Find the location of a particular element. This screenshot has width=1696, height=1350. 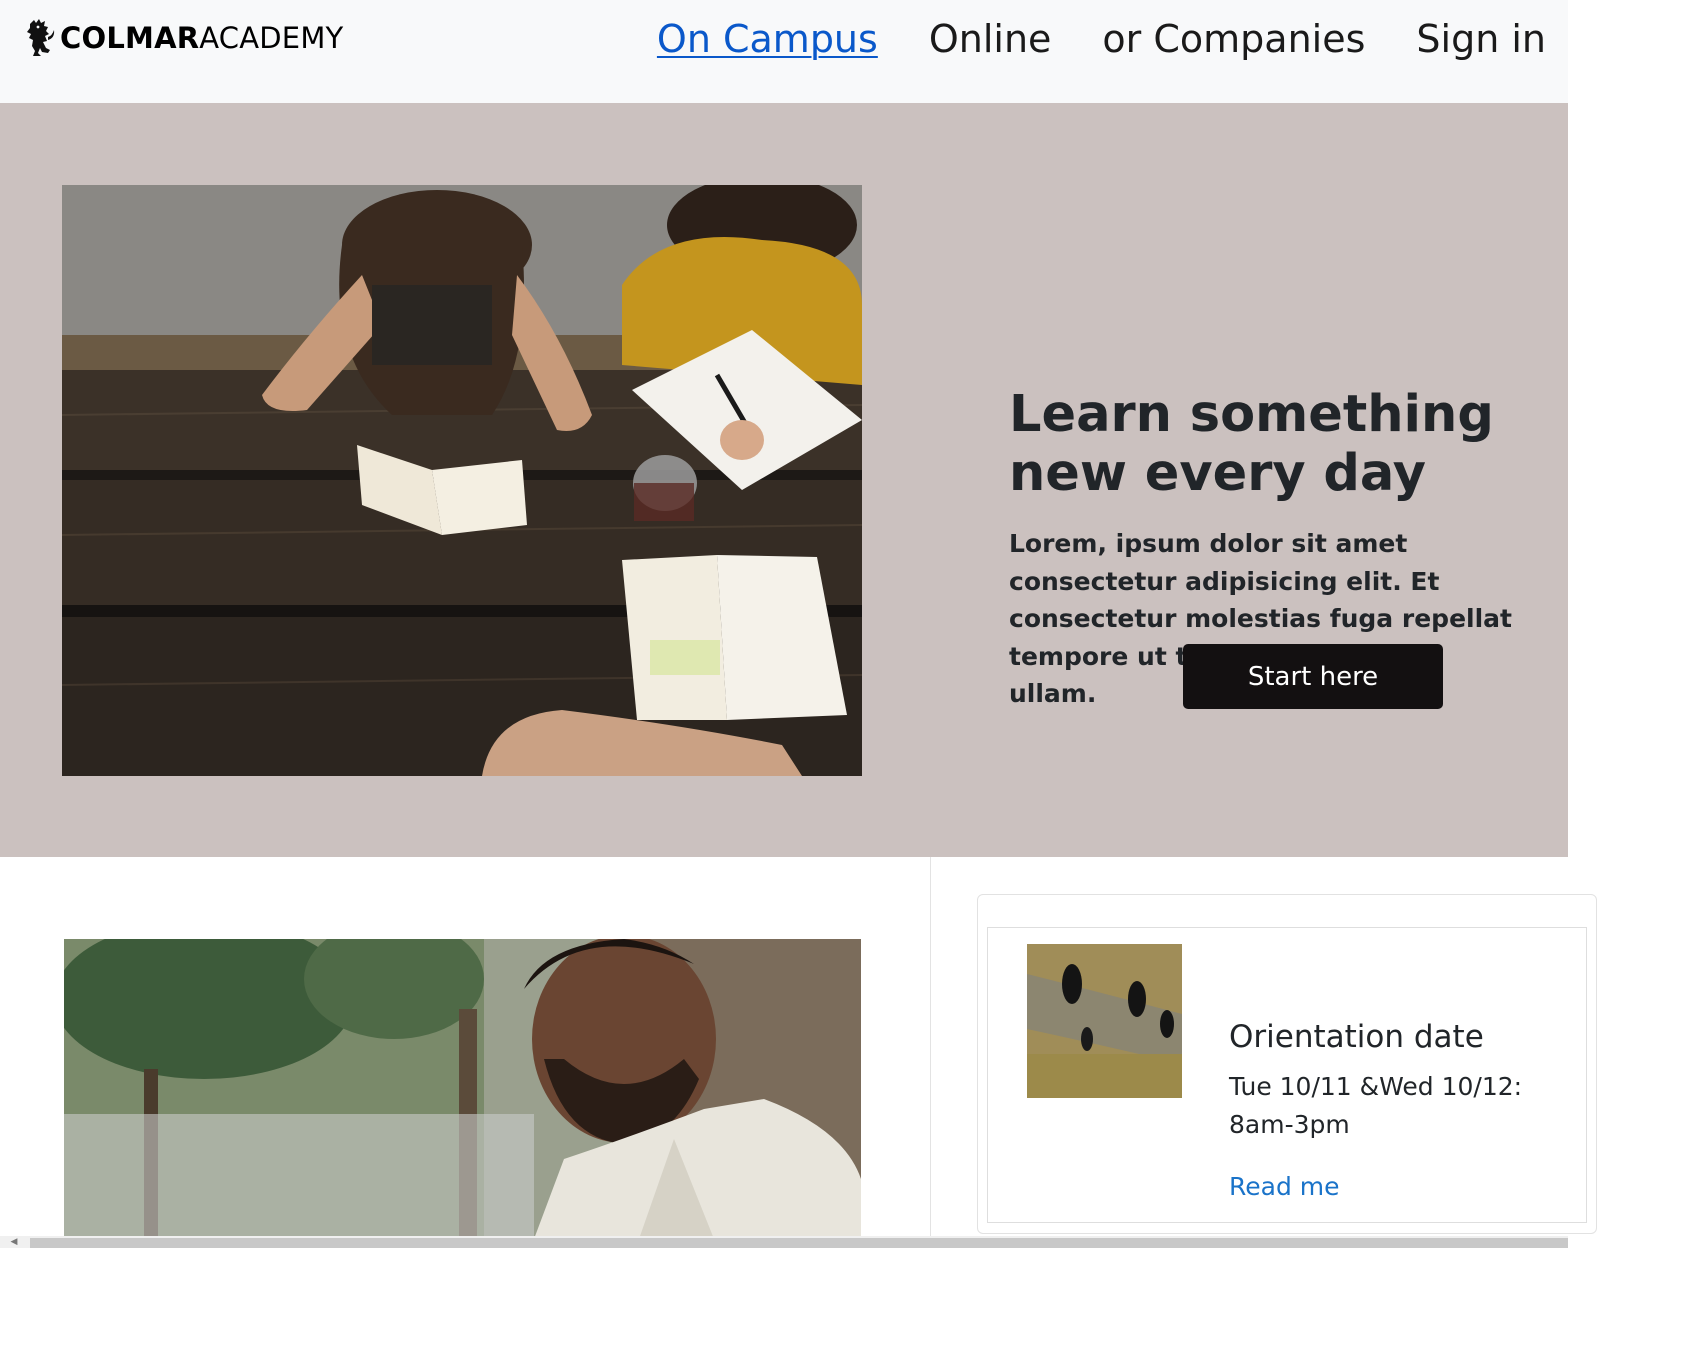

lion-rampant-icon is located at coordinates (41, 37).